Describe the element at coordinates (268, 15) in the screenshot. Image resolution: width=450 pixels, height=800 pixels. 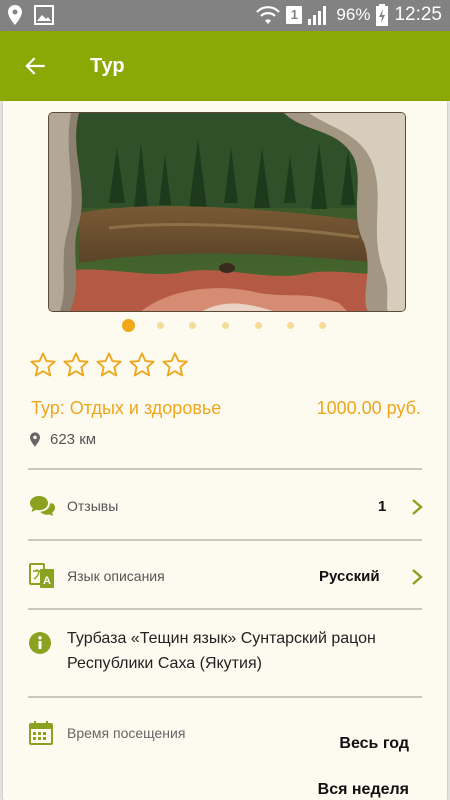
I see `wifi-icon` at that location.